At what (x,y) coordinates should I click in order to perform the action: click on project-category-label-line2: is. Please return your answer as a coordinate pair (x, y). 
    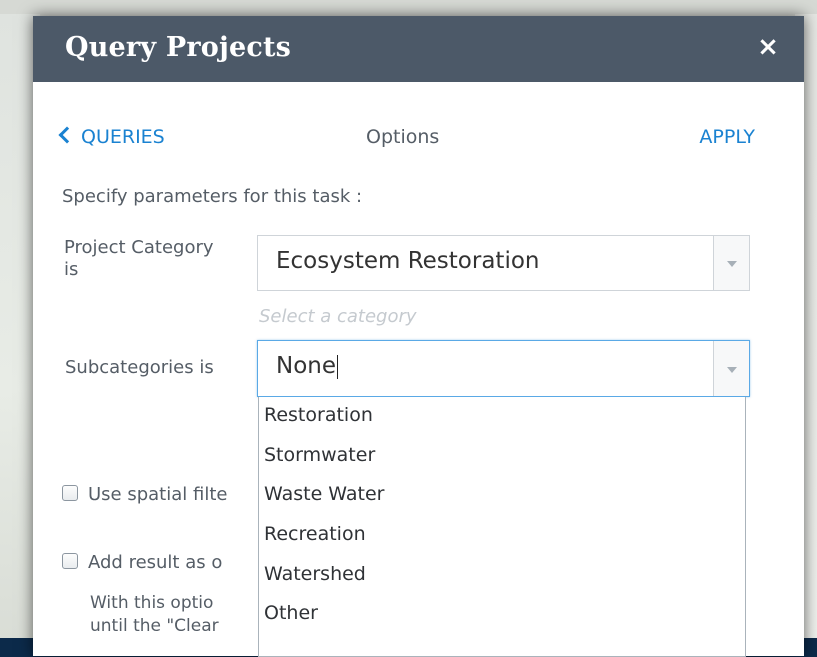
    Looking at the image, I should click on (71, 269).